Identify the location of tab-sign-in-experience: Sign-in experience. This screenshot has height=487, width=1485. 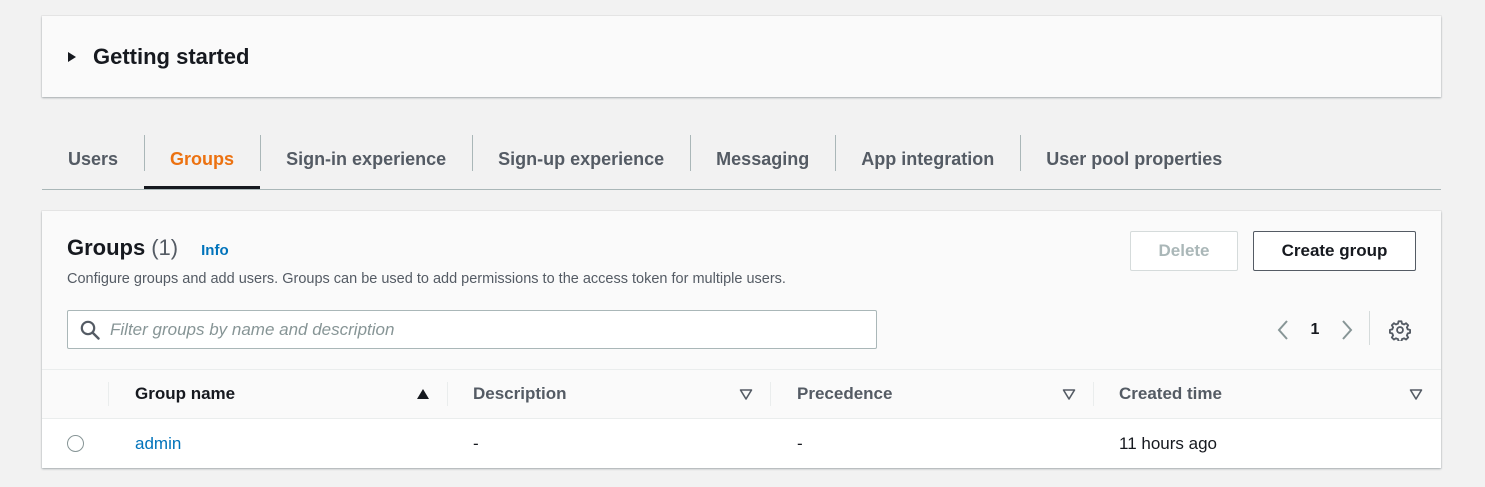
(366, 159).